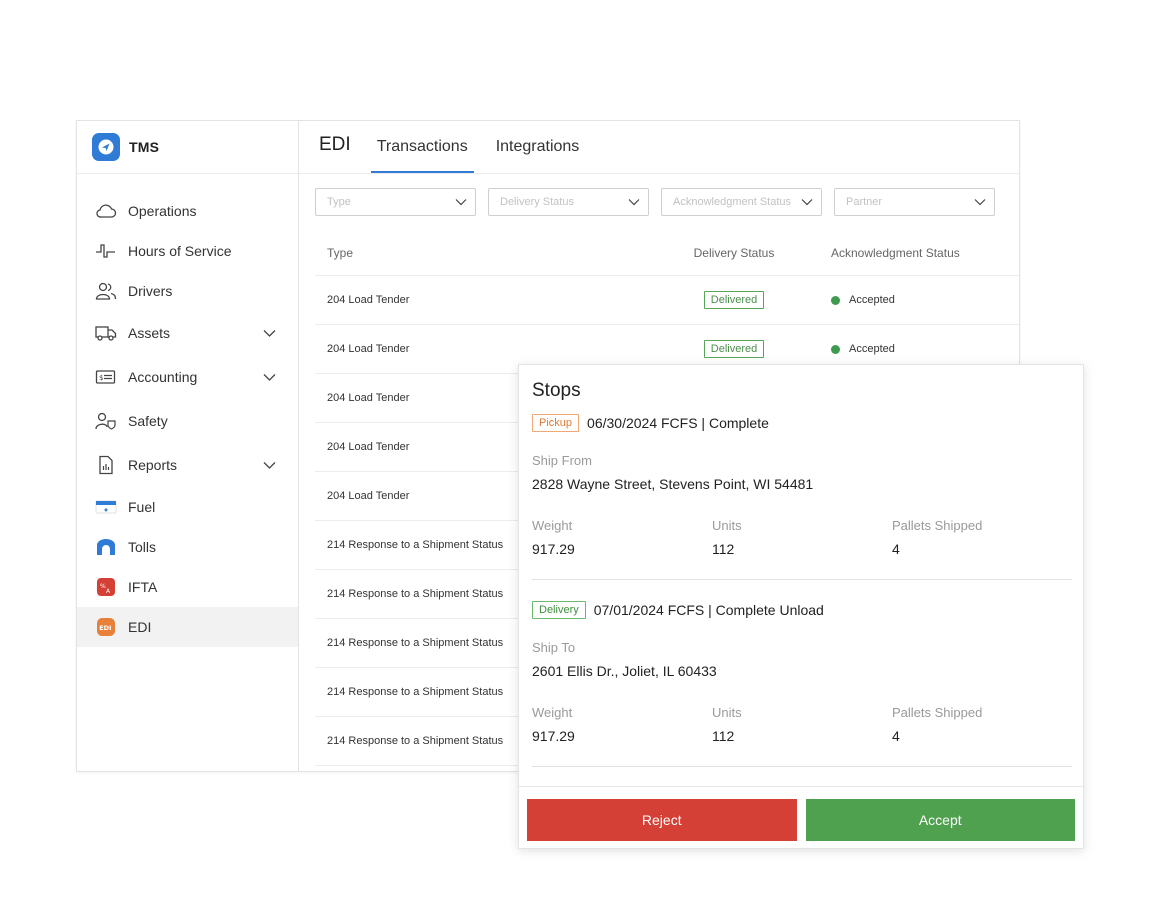  Describe the element at coordinates (106, 507) in the screenshot. I see `fuel-card-icon` at that location.